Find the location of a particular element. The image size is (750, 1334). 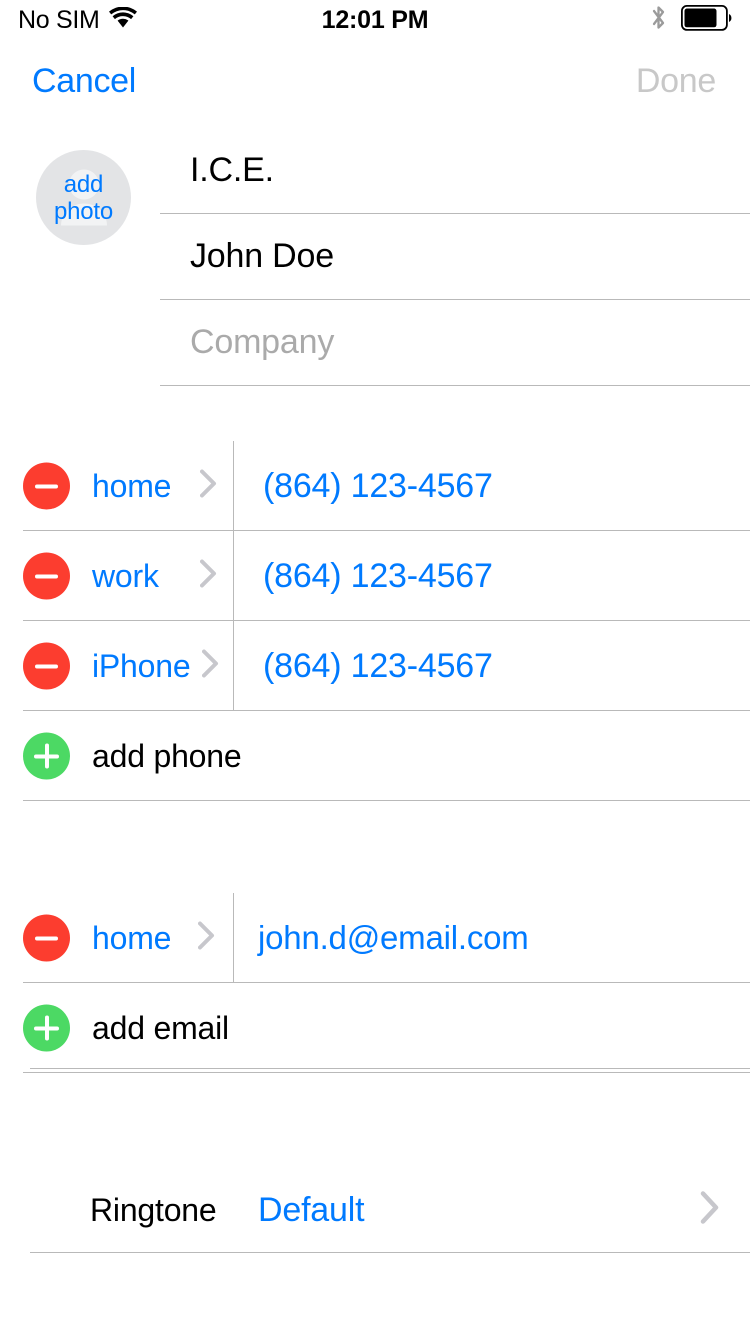

done-button: Done is located at coordinates (676, 81).